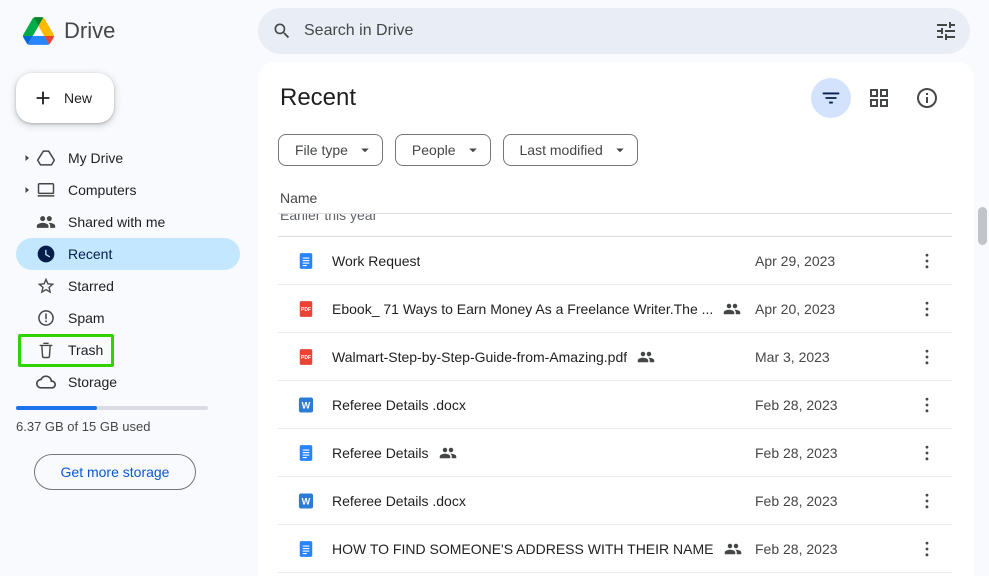  What do you see at coordinates (46, 318) in the screenshot?
I see `spam-icon` at bounding box center [46, 318].